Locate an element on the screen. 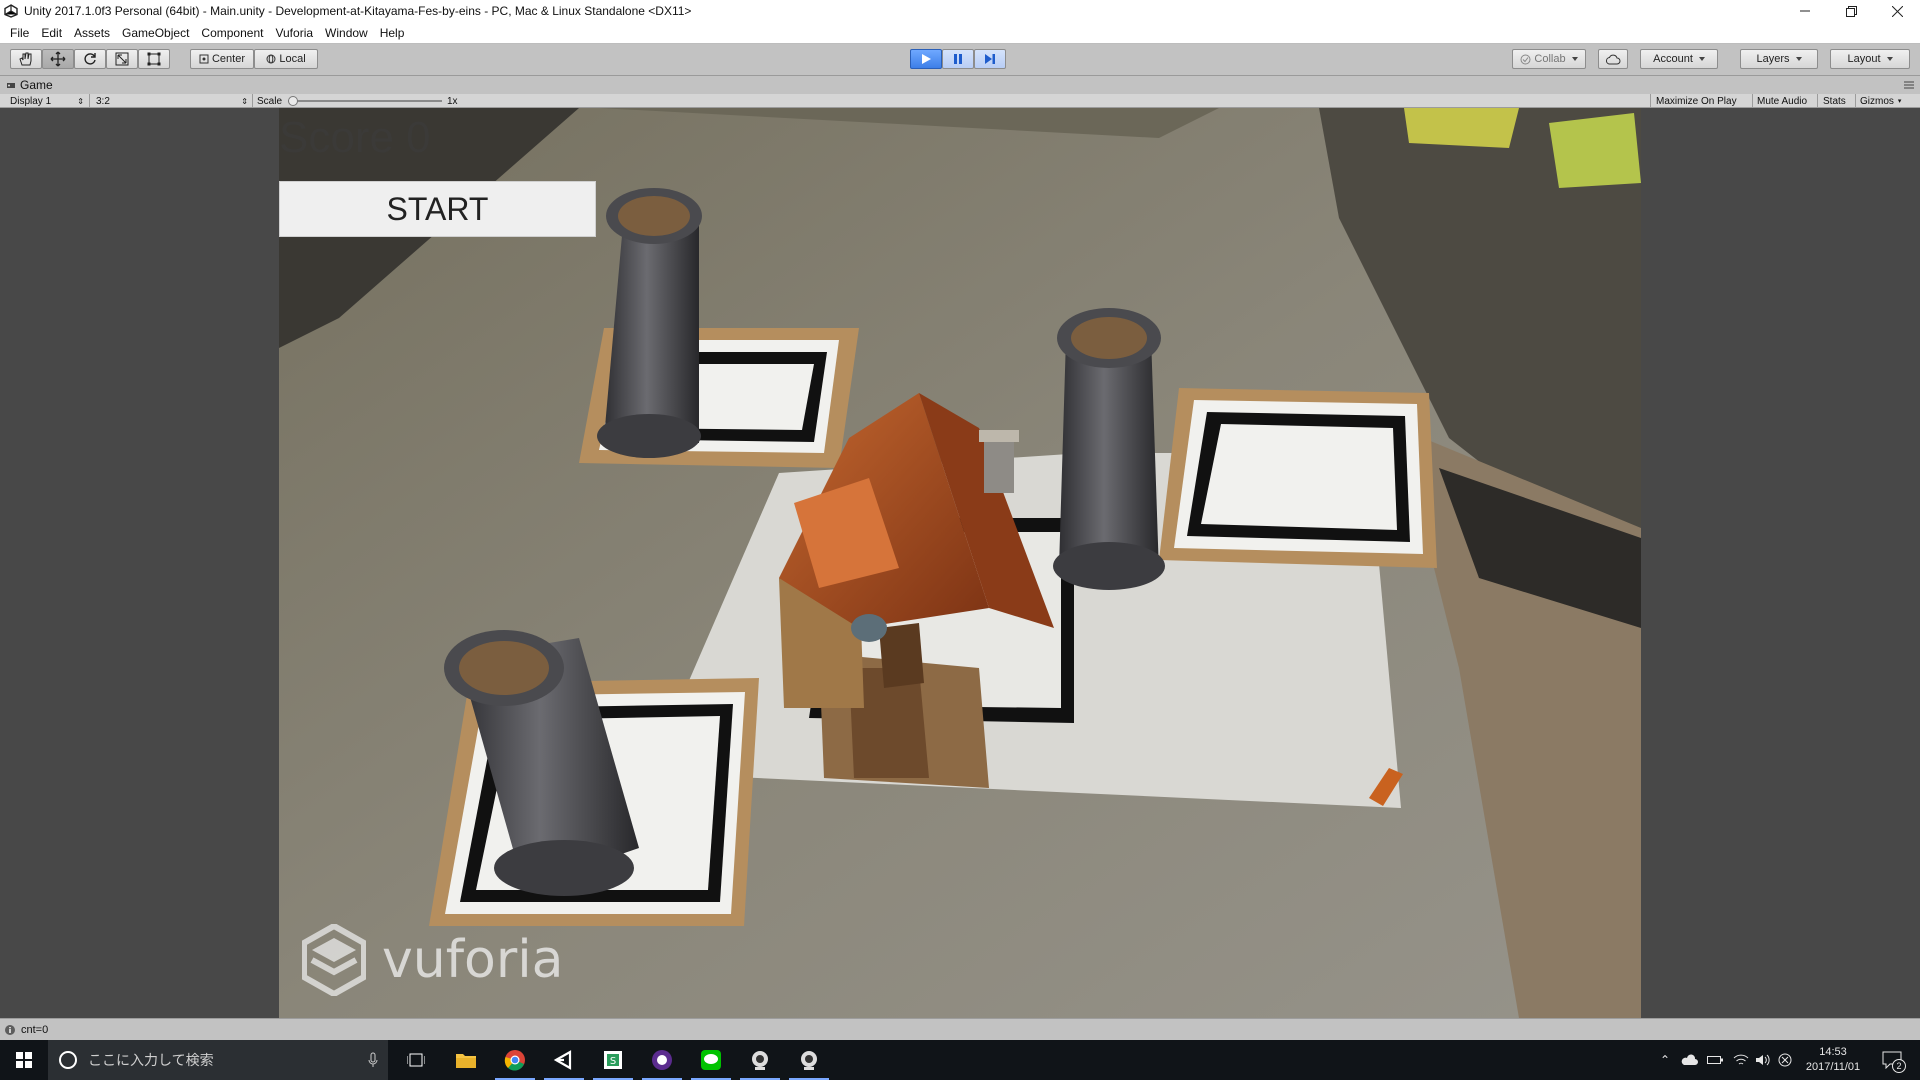 The height and width of the screenshot is (1080, 1920). display-label: Display 1 is located at coordinates (31, 101).